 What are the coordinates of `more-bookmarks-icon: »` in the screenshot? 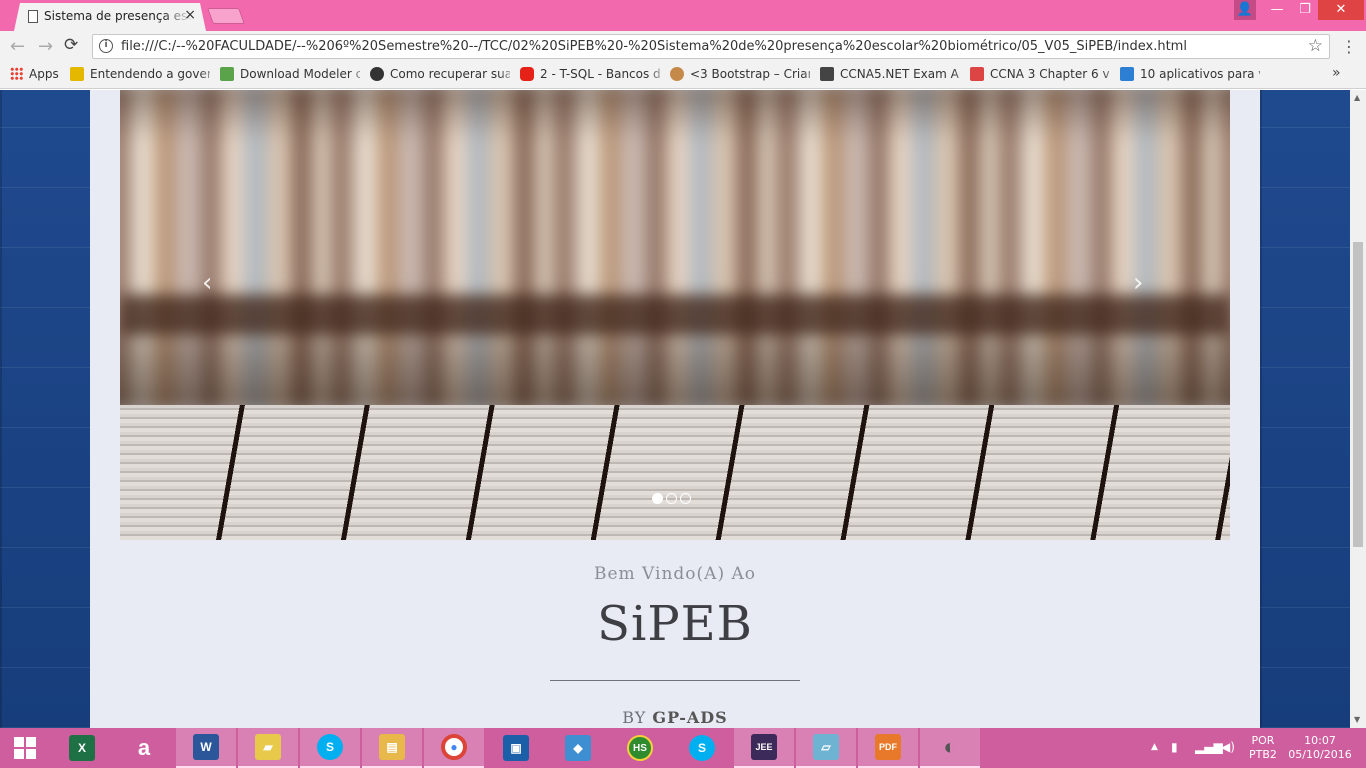 It's located at (1336, 73).